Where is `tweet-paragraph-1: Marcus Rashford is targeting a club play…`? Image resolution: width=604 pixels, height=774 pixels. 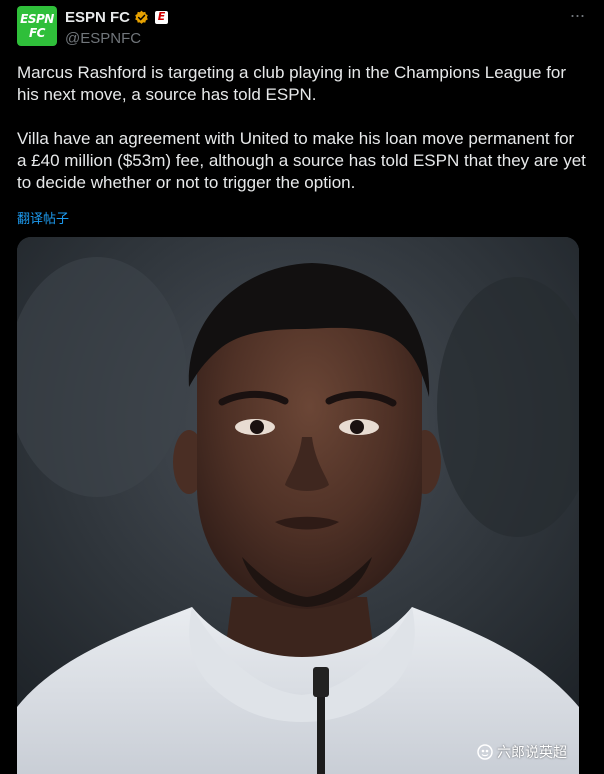 tweet-paragraph-1: Marcus Rashford is targeting a club play… is located at coordinates (292, 83).